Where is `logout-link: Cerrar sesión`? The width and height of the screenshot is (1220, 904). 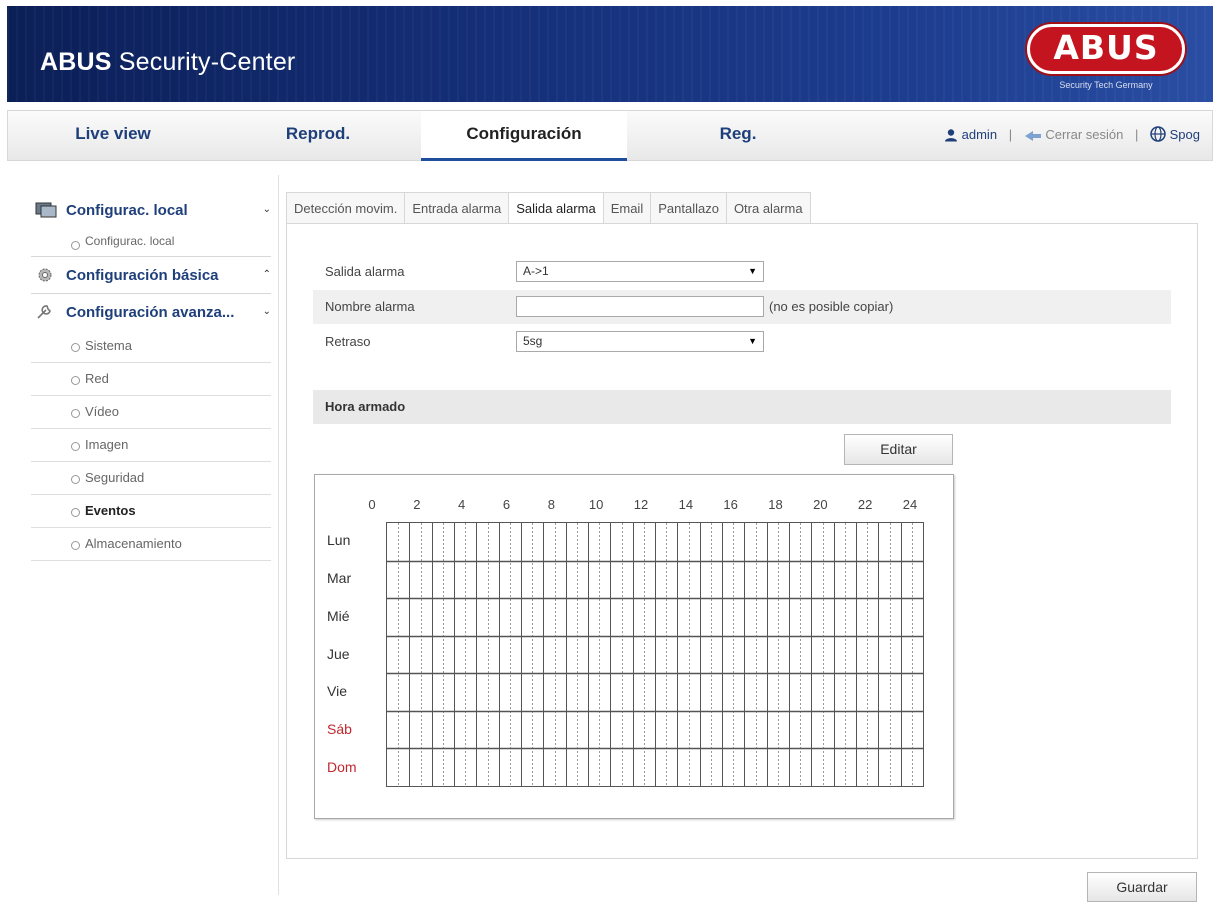
logout-link: Cerrar sesión is located at coordinates (1084, 134).